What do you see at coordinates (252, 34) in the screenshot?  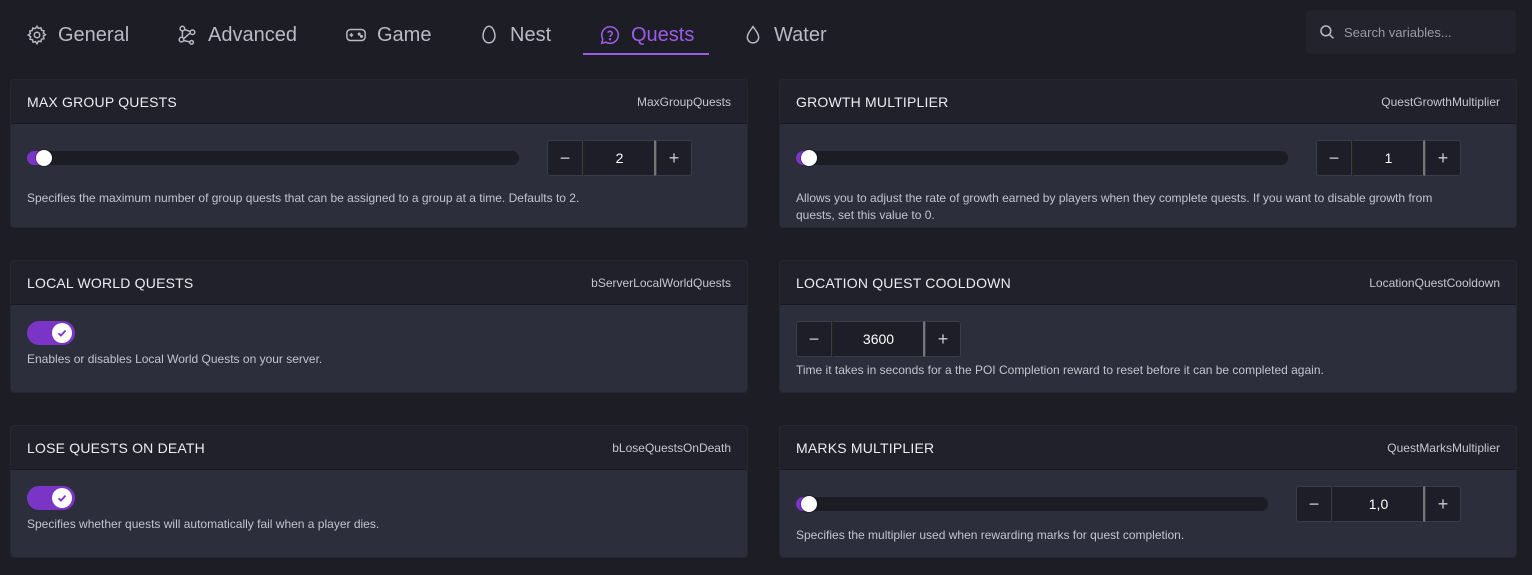 I see `tab-label: Advanced` at bounding box center [252, 34].